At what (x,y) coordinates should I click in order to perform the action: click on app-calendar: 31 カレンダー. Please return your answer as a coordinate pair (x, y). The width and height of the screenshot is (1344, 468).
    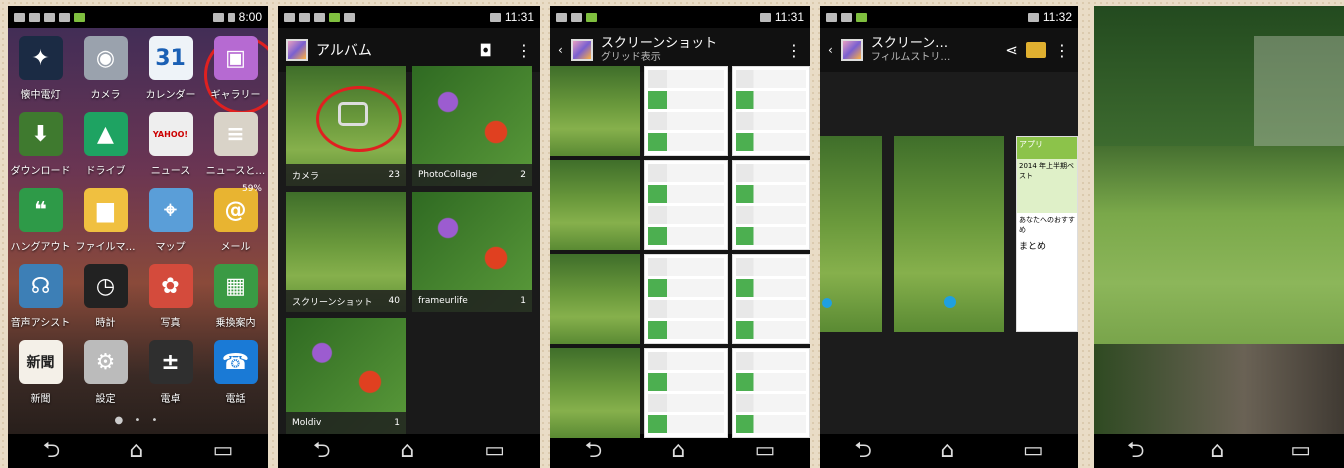
    Looking at the image, I should click on (170, 74).